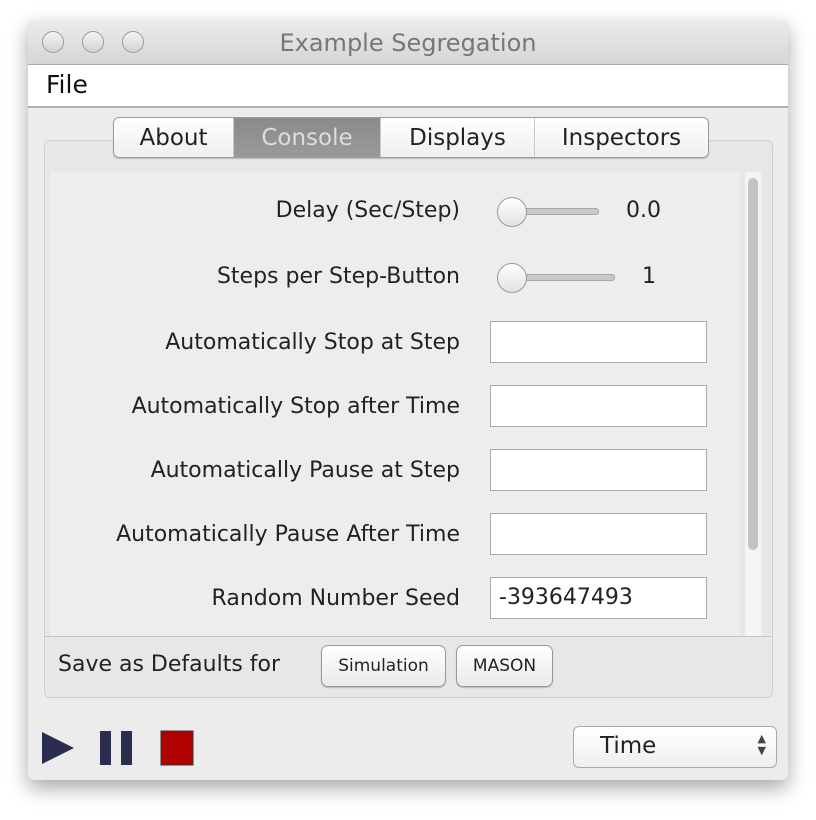 The width and height of the screenshot is (816, 820). What do you see at coordinates (174, 137) in the screenshot?
I see `tab-about: About` at bounding box center [174, 137].